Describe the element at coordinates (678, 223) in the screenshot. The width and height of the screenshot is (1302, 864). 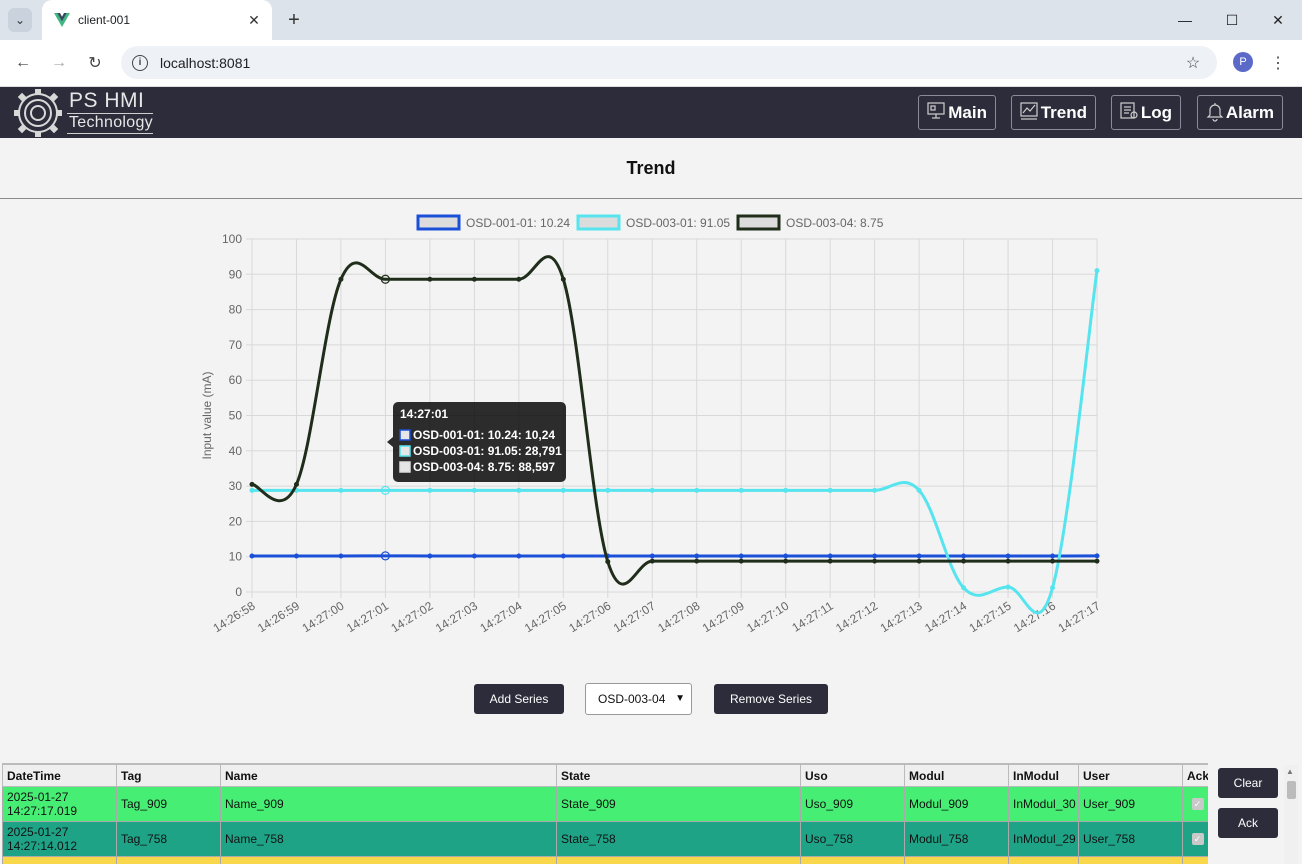
I see `legend-label: OSD-003-01: 91.05` at that location.